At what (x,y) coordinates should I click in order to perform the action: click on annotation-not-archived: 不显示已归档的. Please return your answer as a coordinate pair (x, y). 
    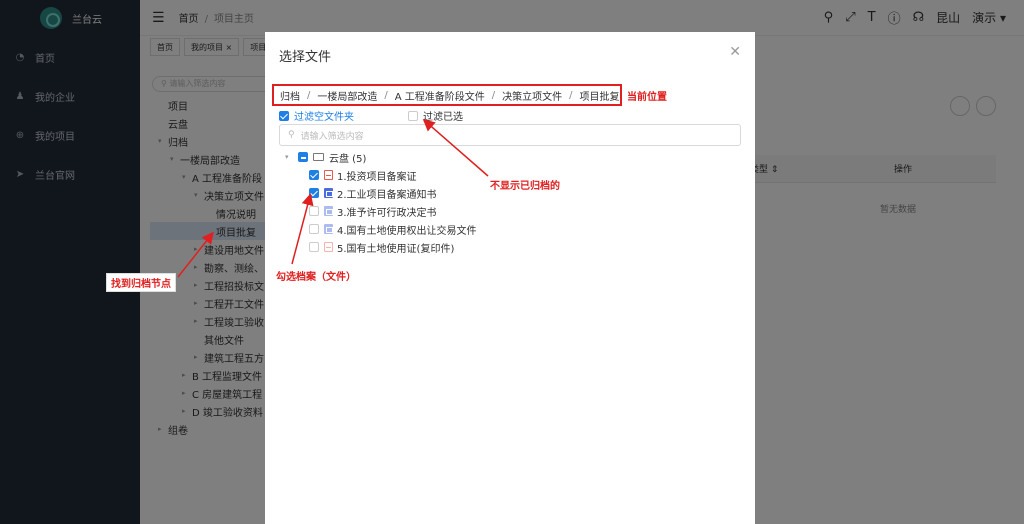
    Looking at the image, I should click on (525, 186).